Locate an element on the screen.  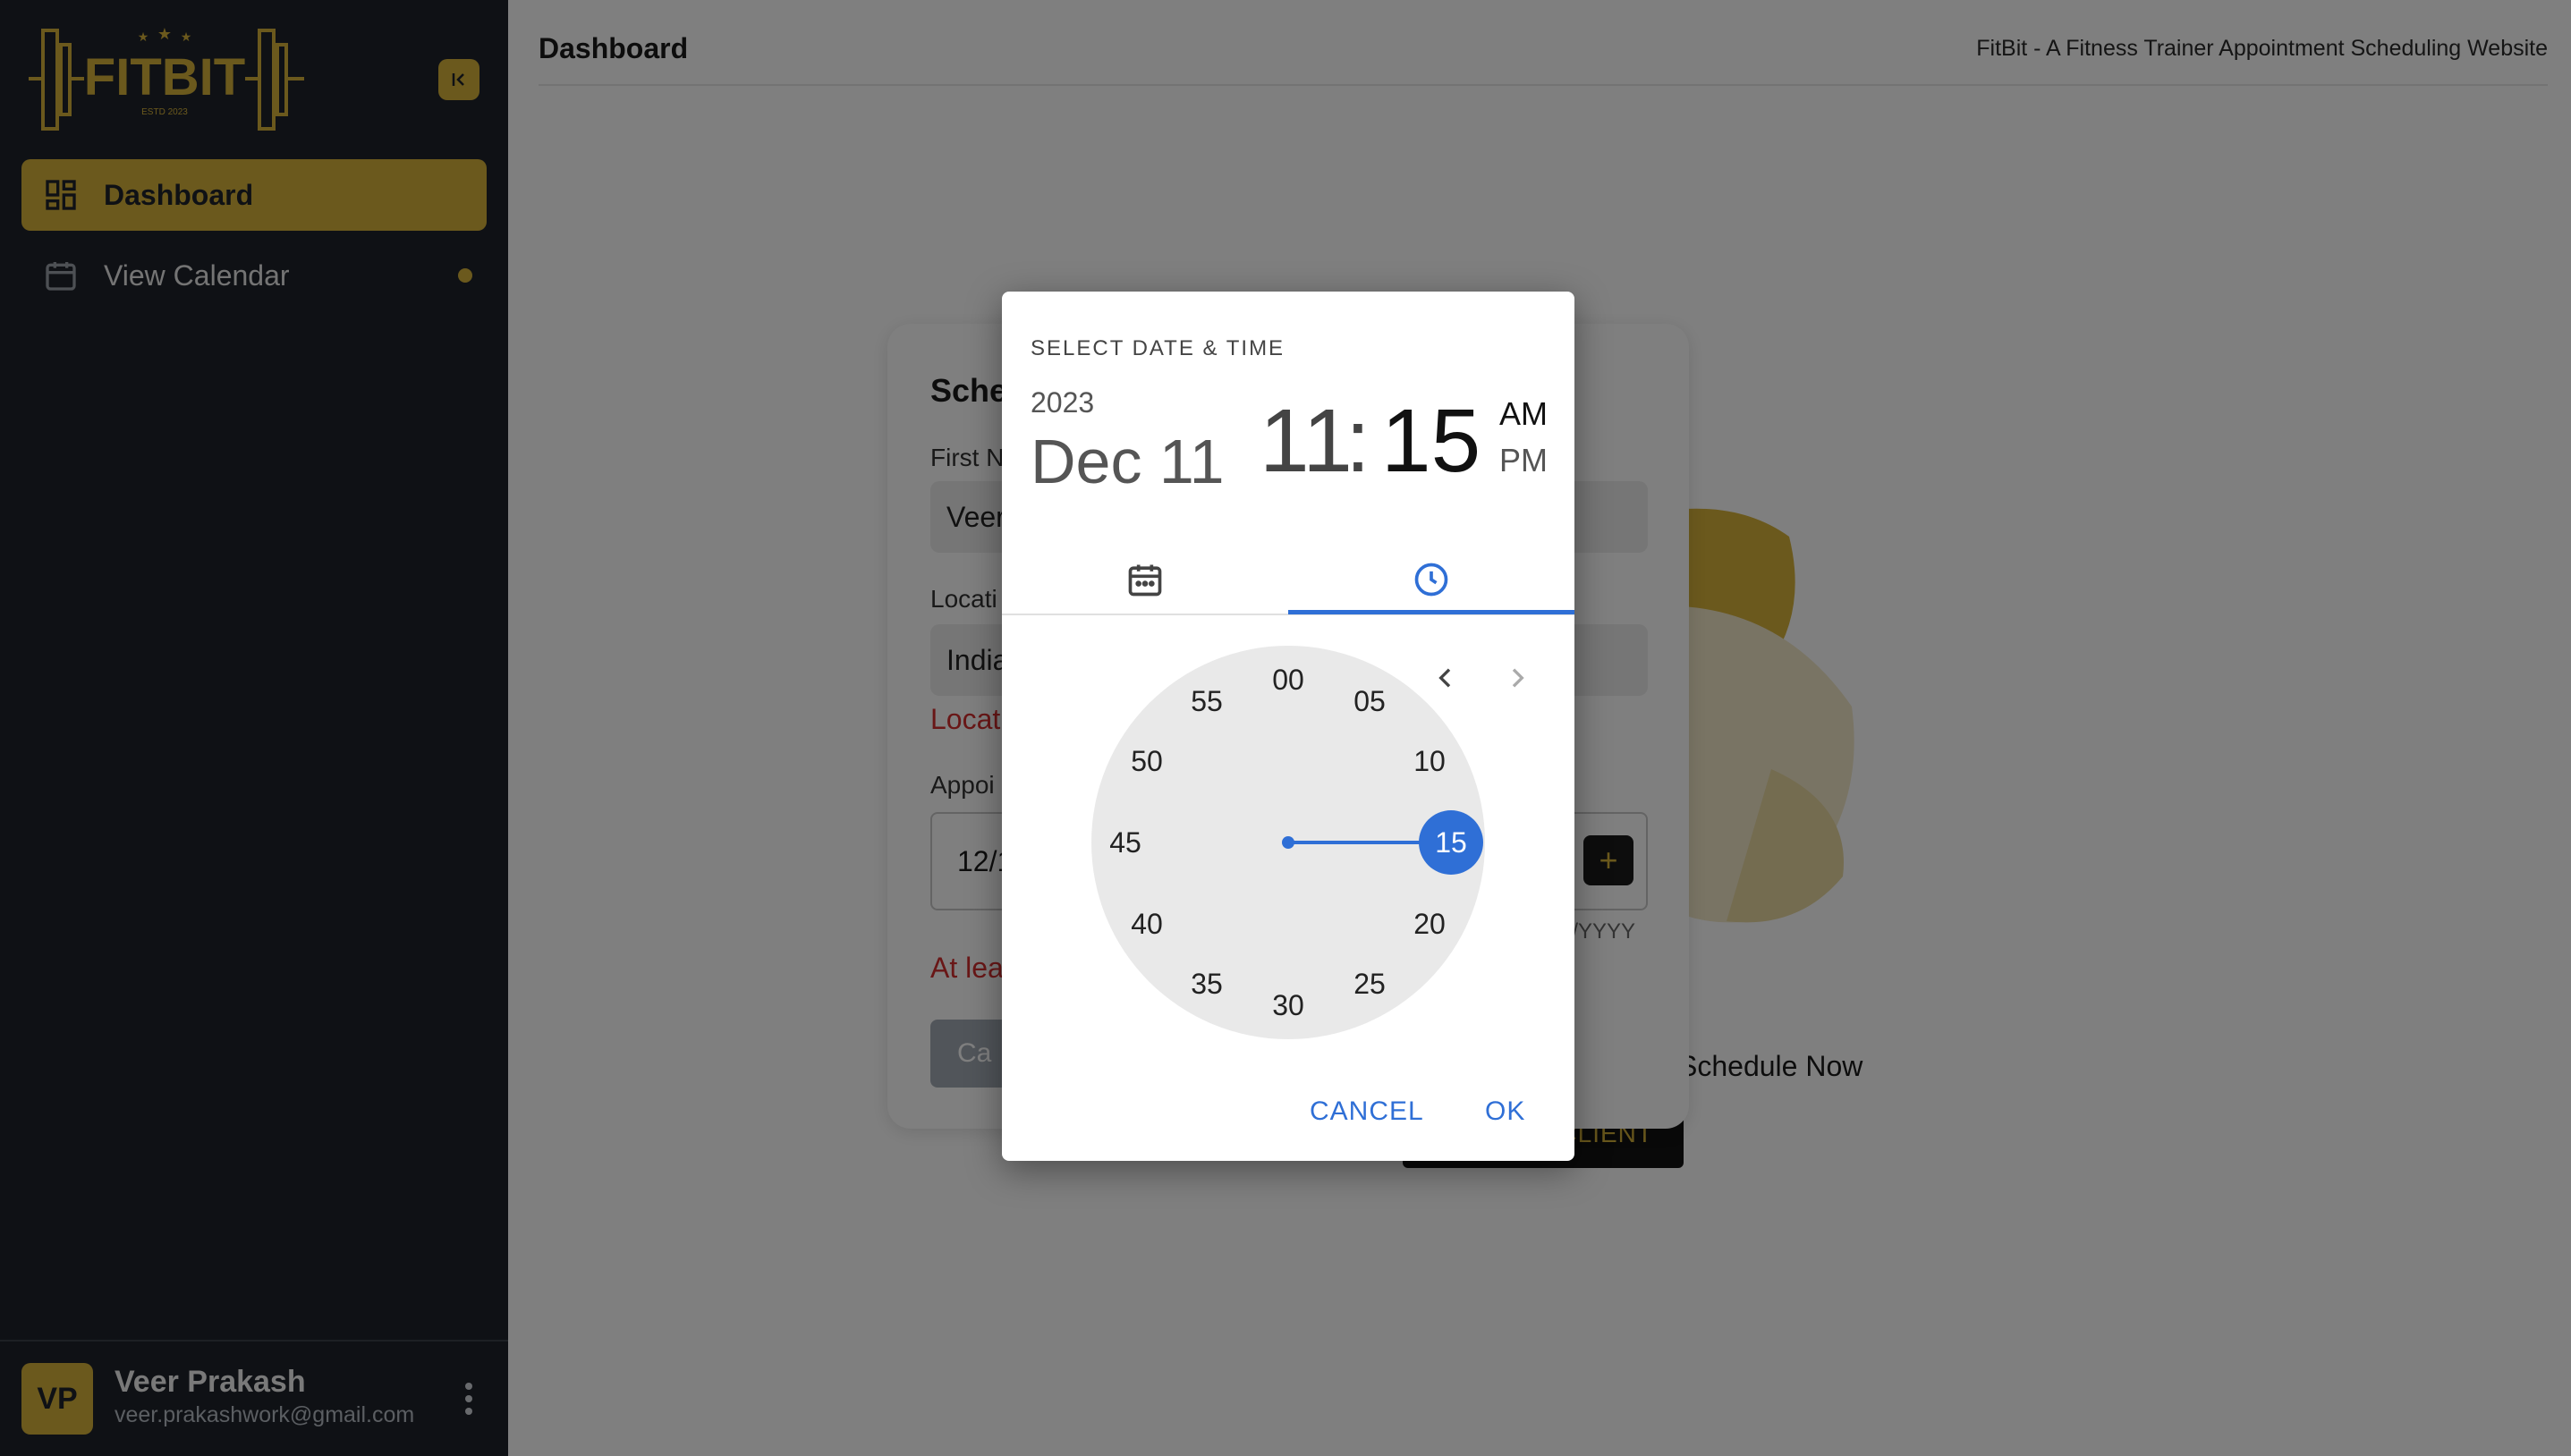
clock-number: 35 is located at coordinates (1207, 984).